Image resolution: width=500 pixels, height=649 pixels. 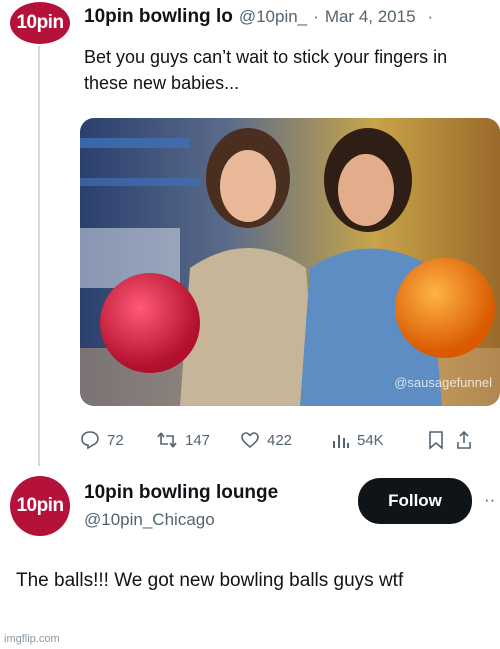 What do you see at coordinates (149, 520) in the screenshot?
I see `handle: @10pin_Chicago` at bounding box center [149, 520].